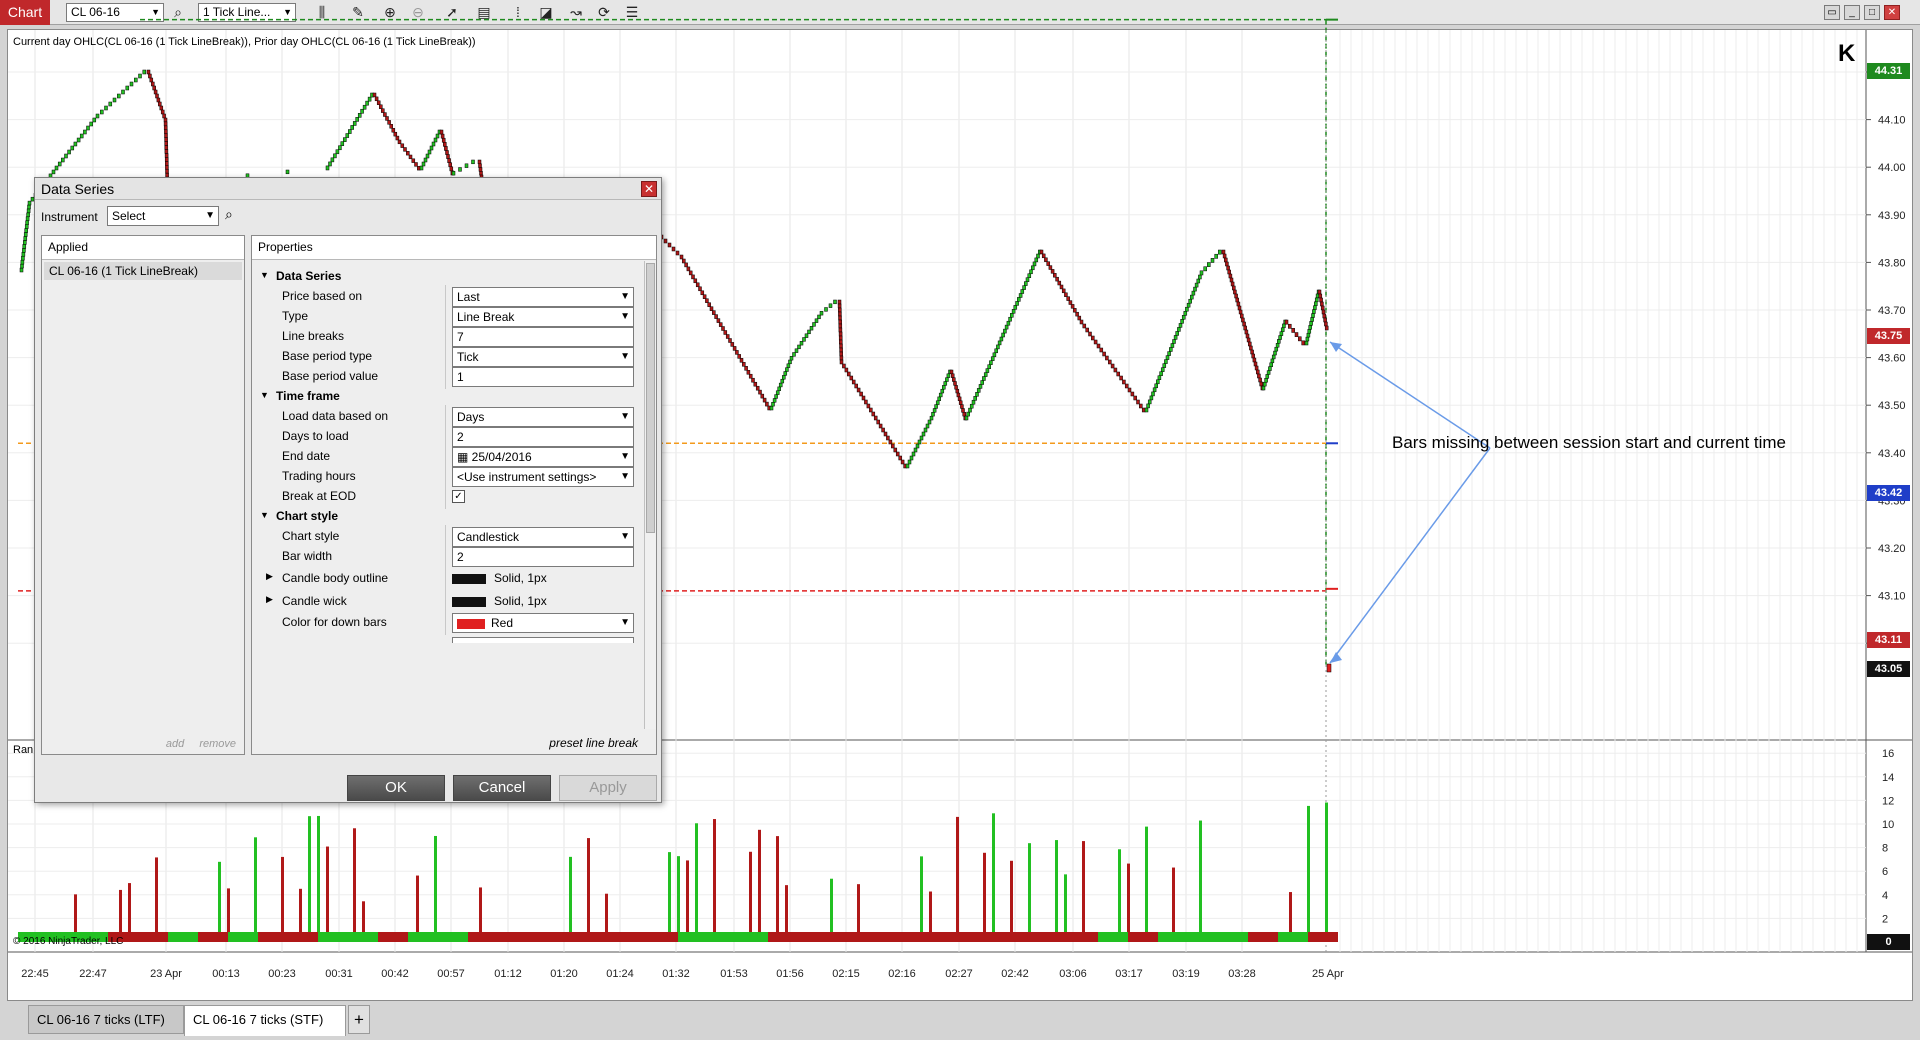  What do you see at coordinates (543, 640) in the screenshot?
I see `up-color-select` at bounding box center [543, 640].